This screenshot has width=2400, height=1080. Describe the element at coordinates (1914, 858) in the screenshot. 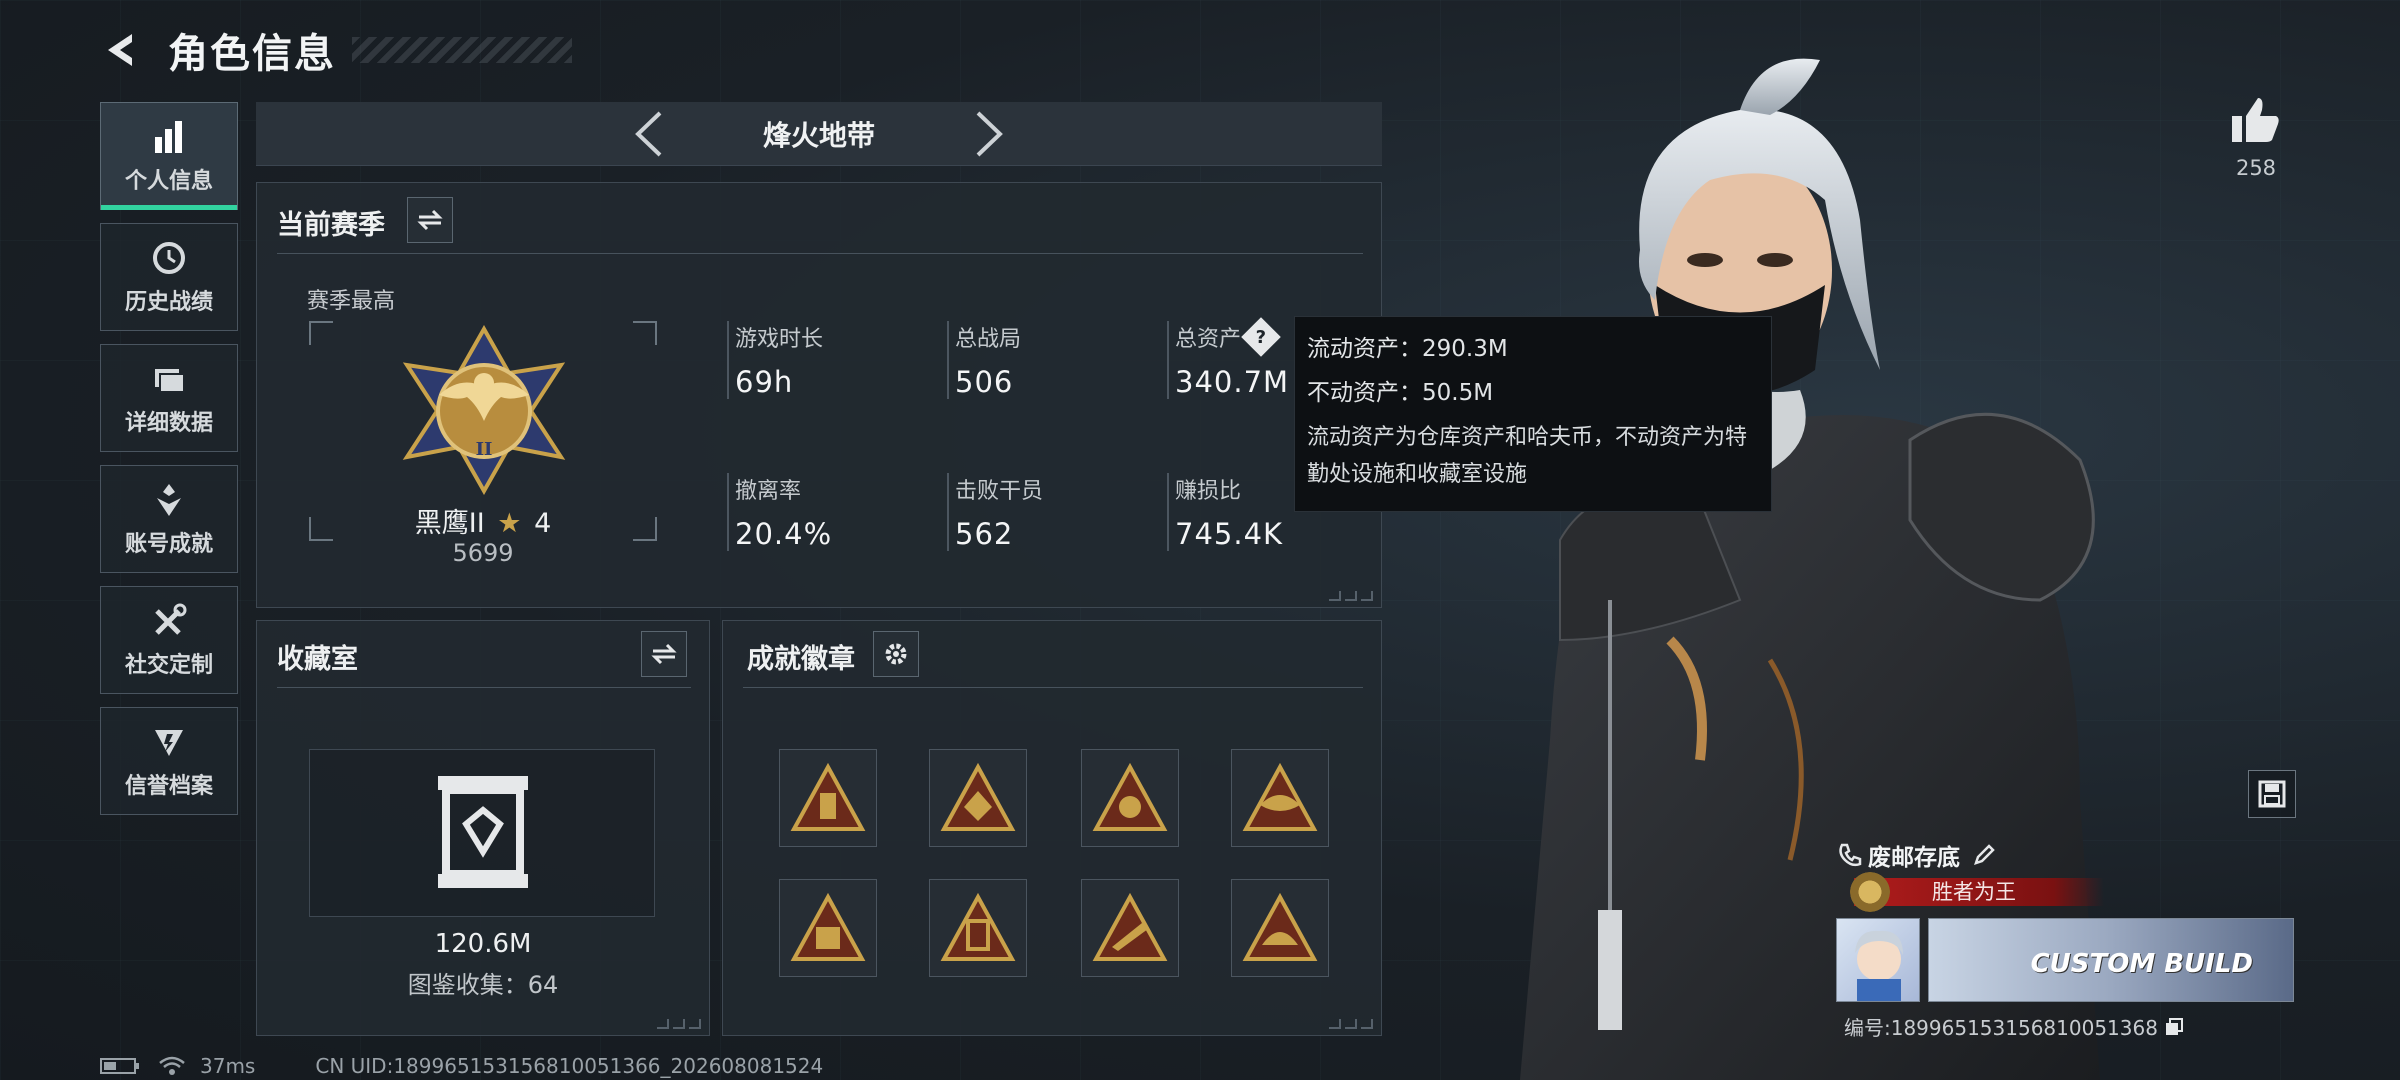

I see `player-name: 废邮存底` at that location.